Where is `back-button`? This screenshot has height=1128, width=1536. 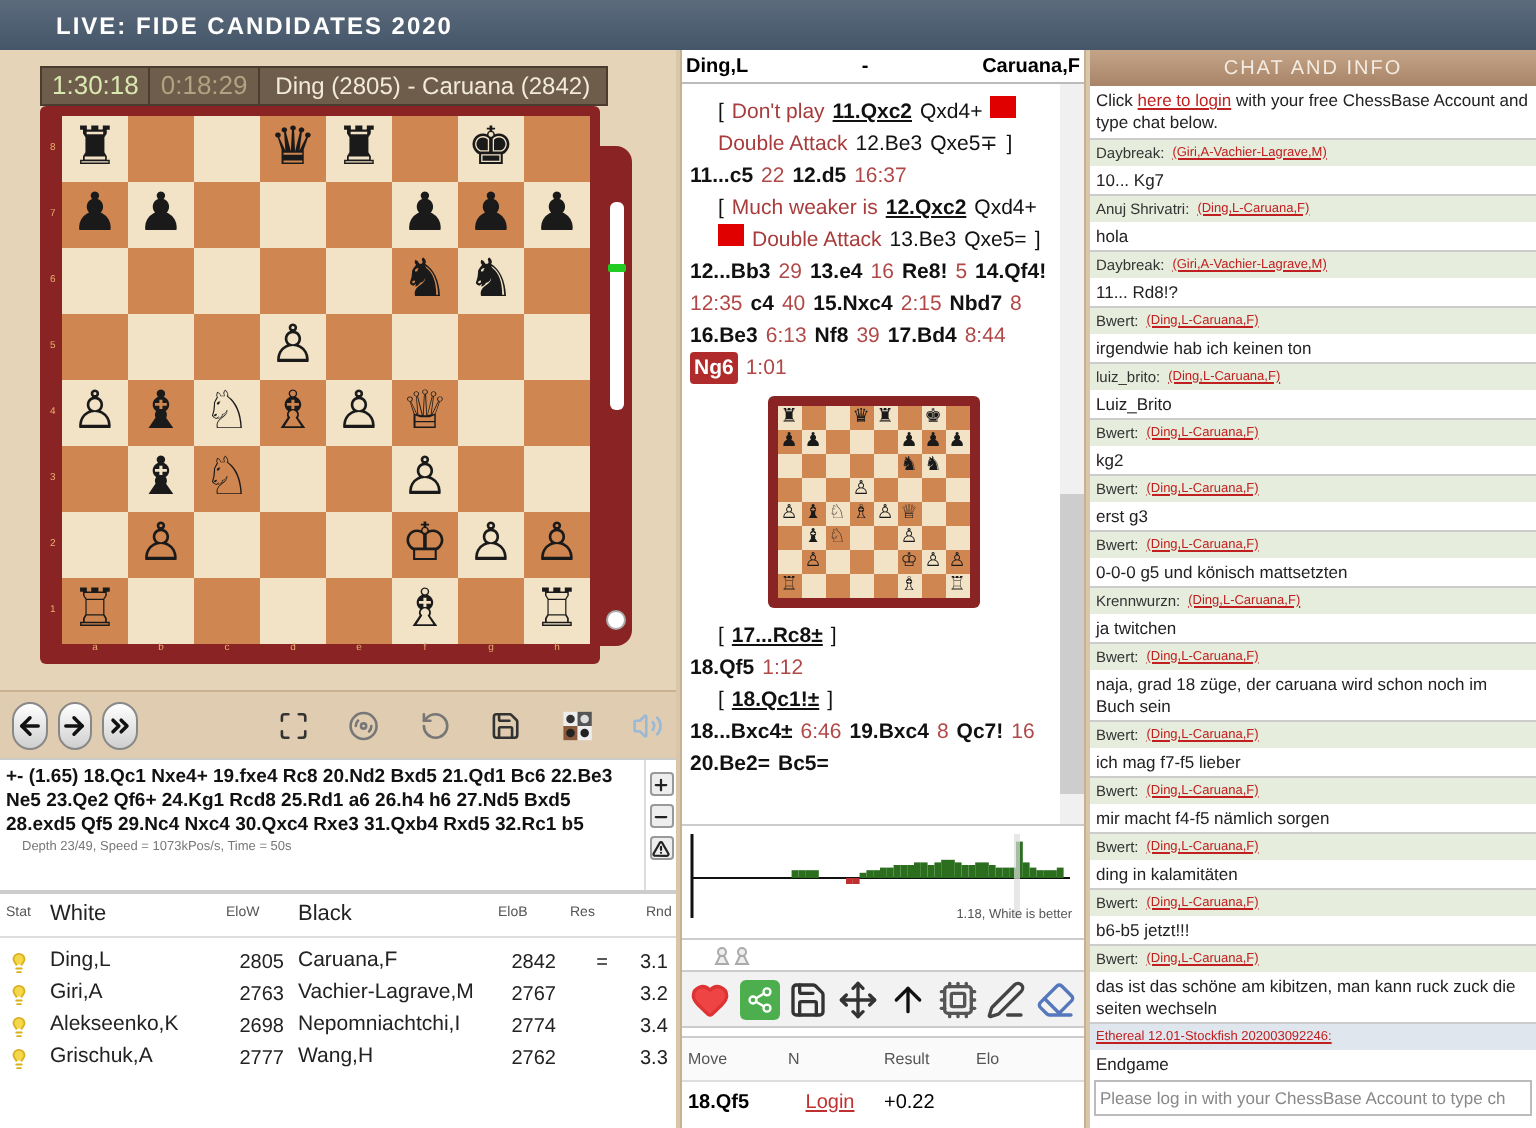 back-button is located at coordinates (30, 725).